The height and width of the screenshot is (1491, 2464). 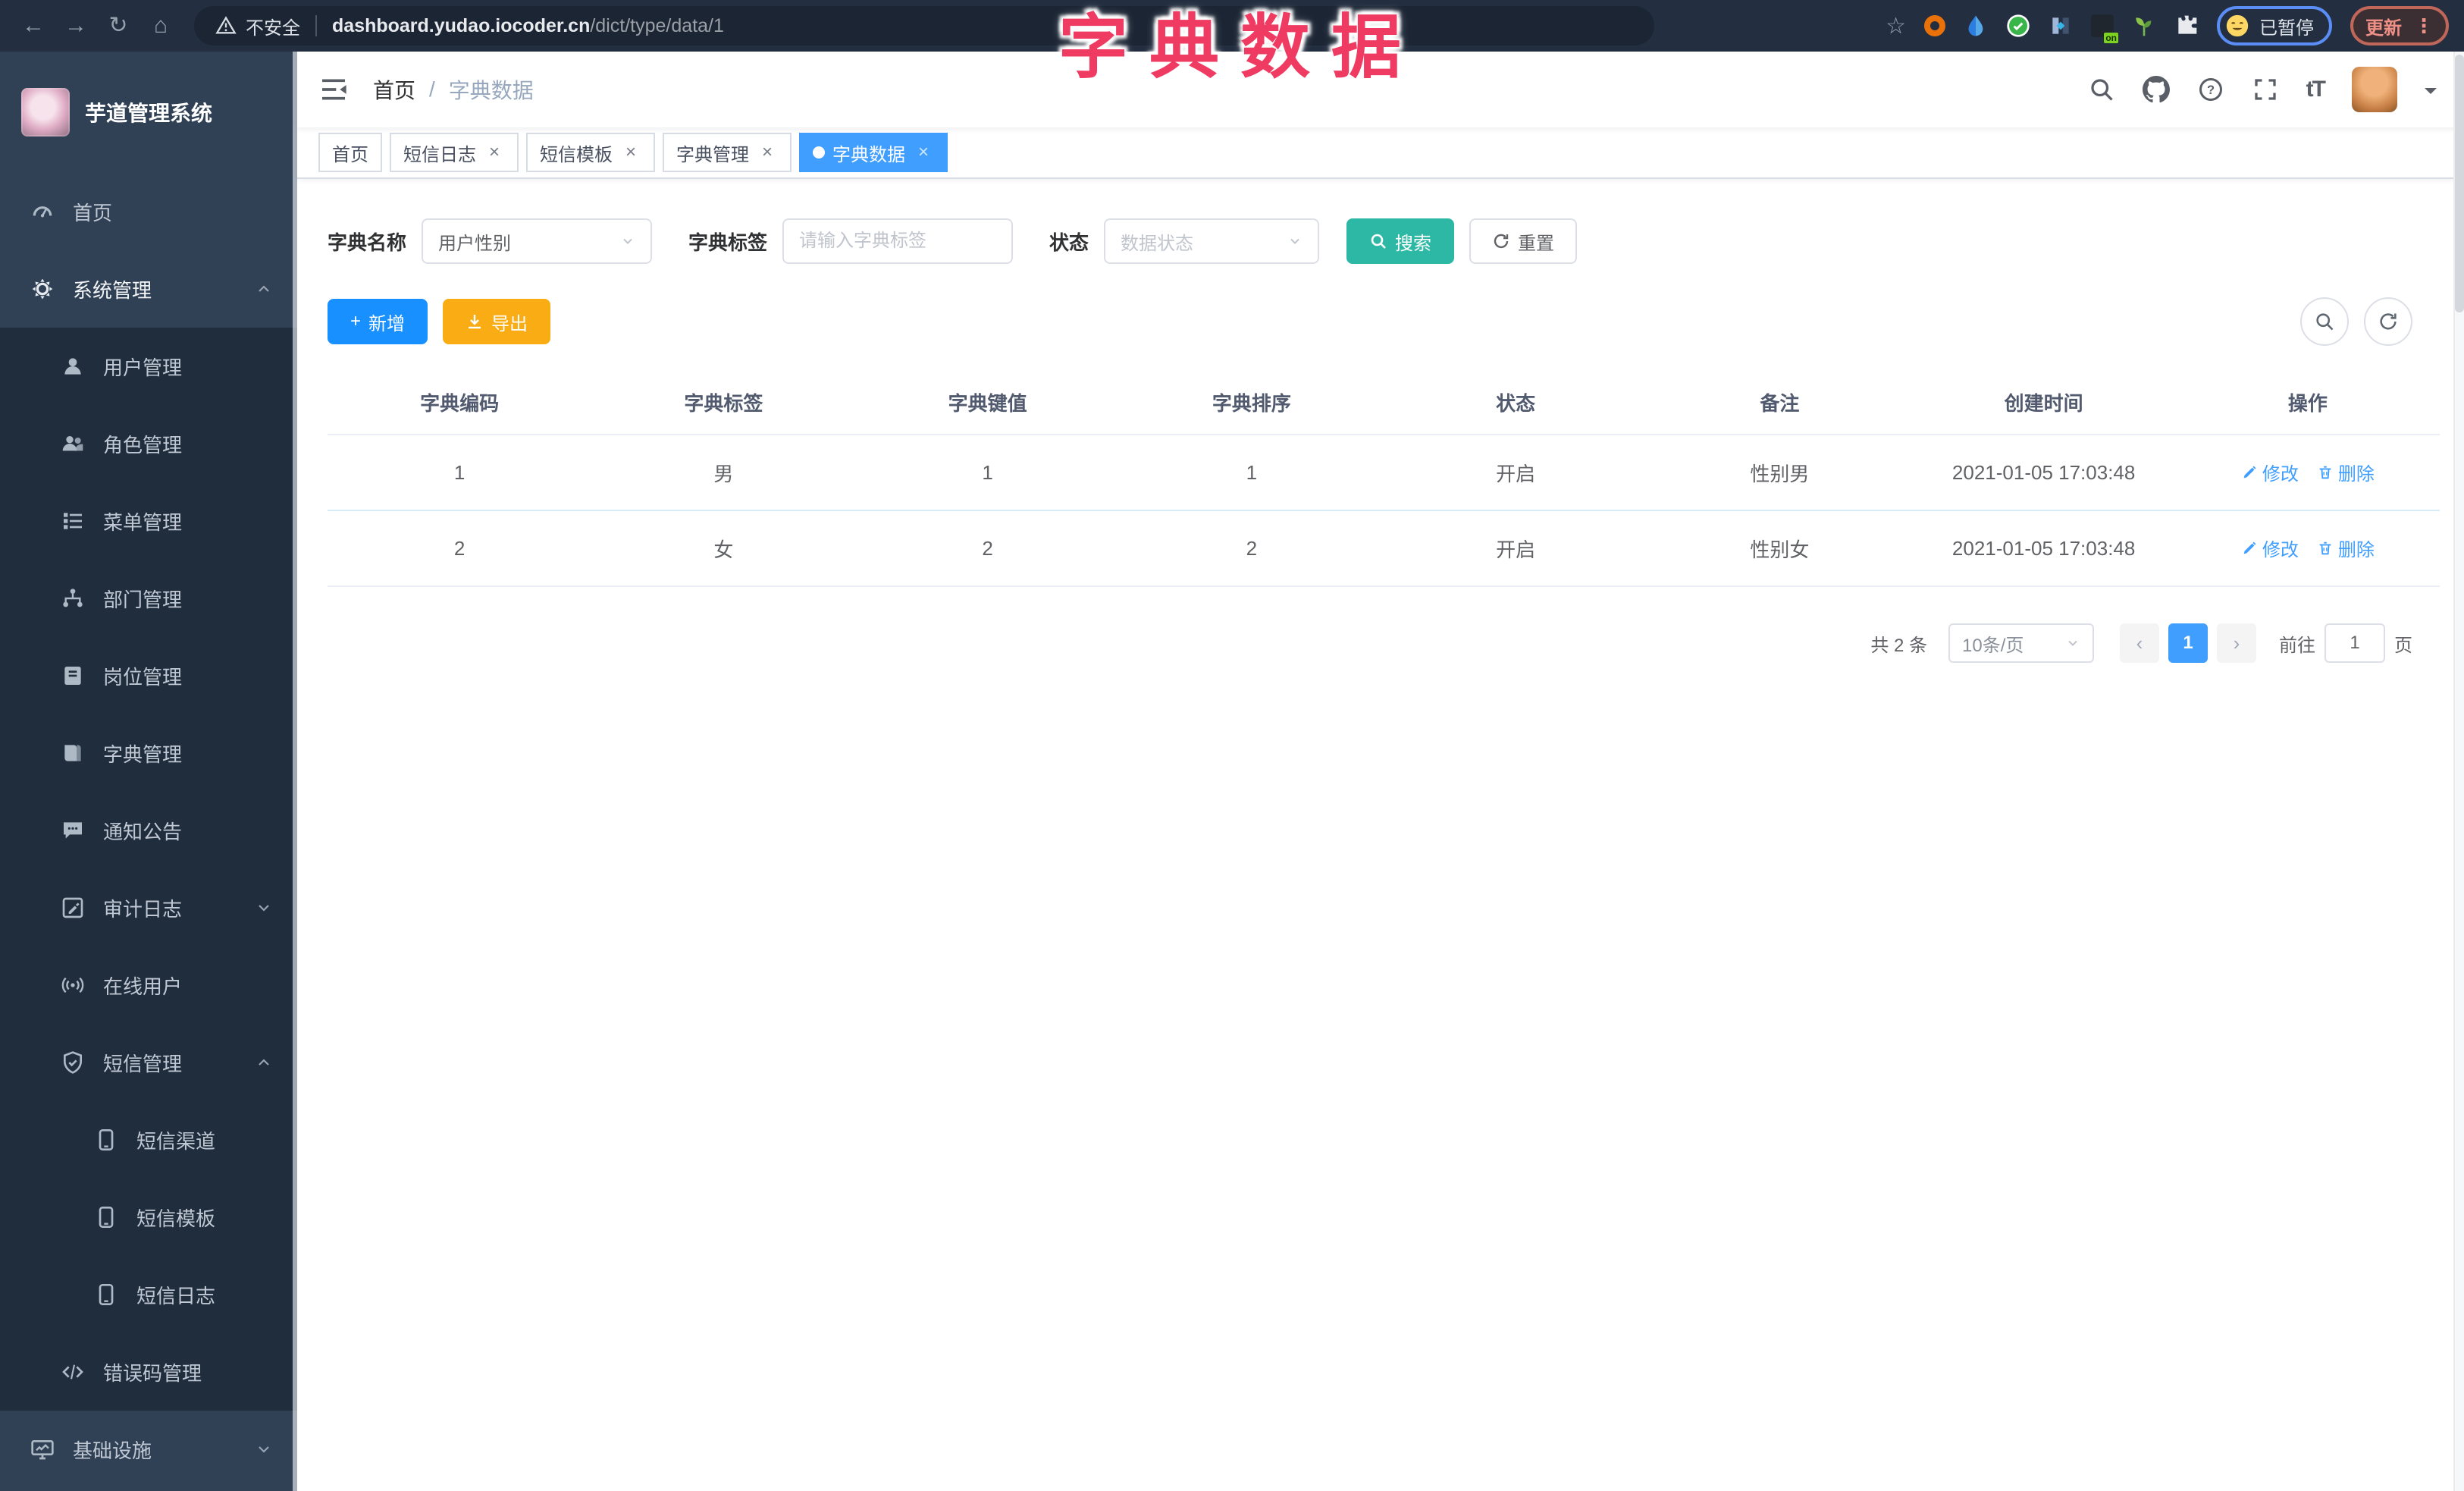 What do you see at coordinates (2354, 643) in the screenshot?
I see `goto-page-input` at bounding box center [2354, 643].